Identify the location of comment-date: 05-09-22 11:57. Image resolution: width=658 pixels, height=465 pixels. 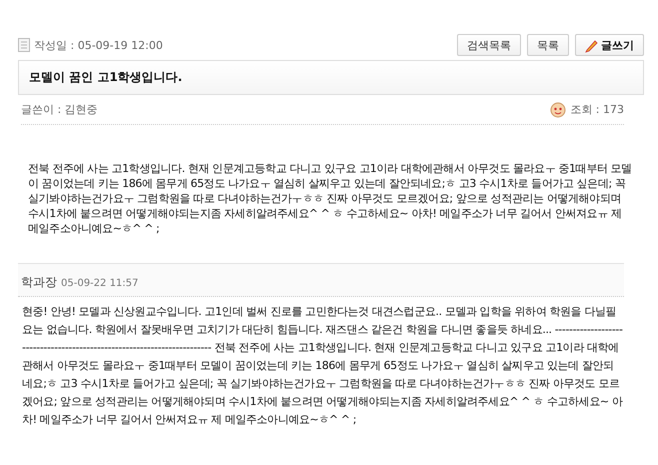
(99, 283).